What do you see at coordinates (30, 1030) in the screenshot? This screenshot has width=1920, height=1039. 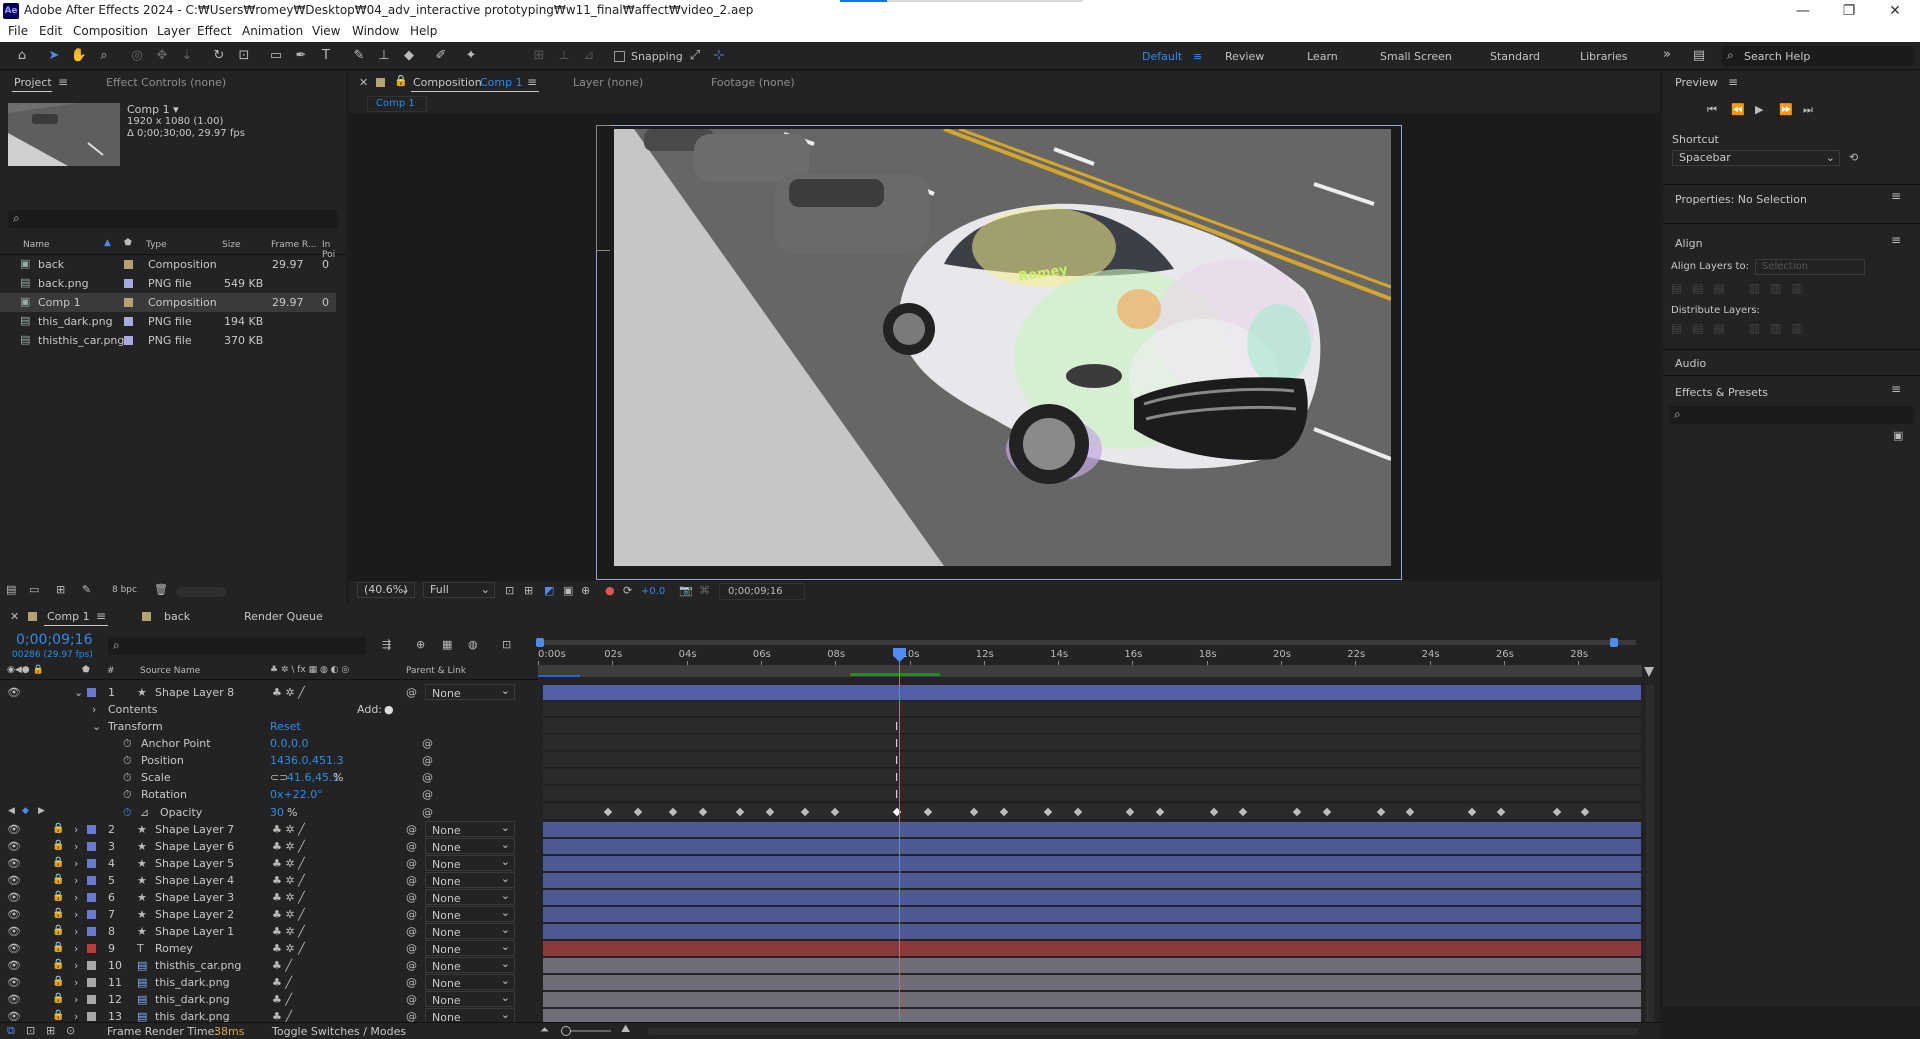 I see `transfer-controls-toggle-icon: ⊡` at bounding box center [30, 1030].